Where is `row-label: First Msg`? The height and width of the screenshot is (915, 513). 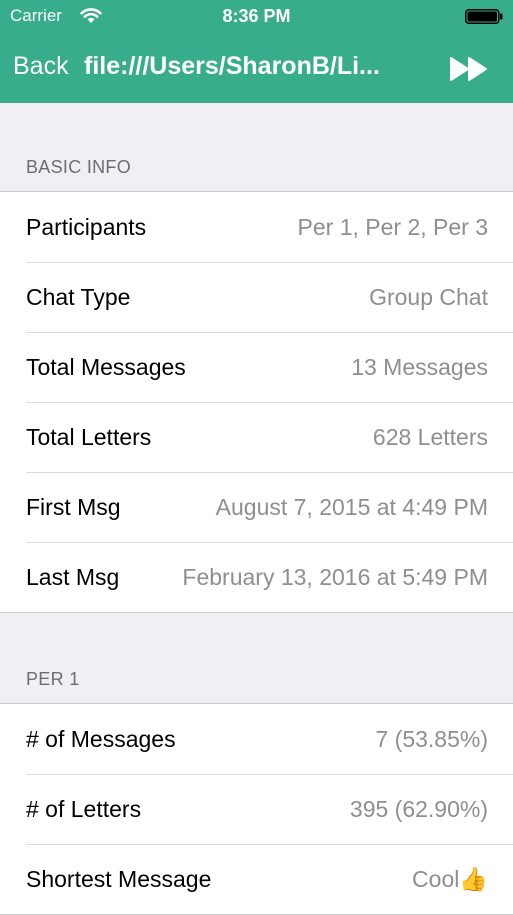 row-label: First Msg is located at coordinates (73, 506).